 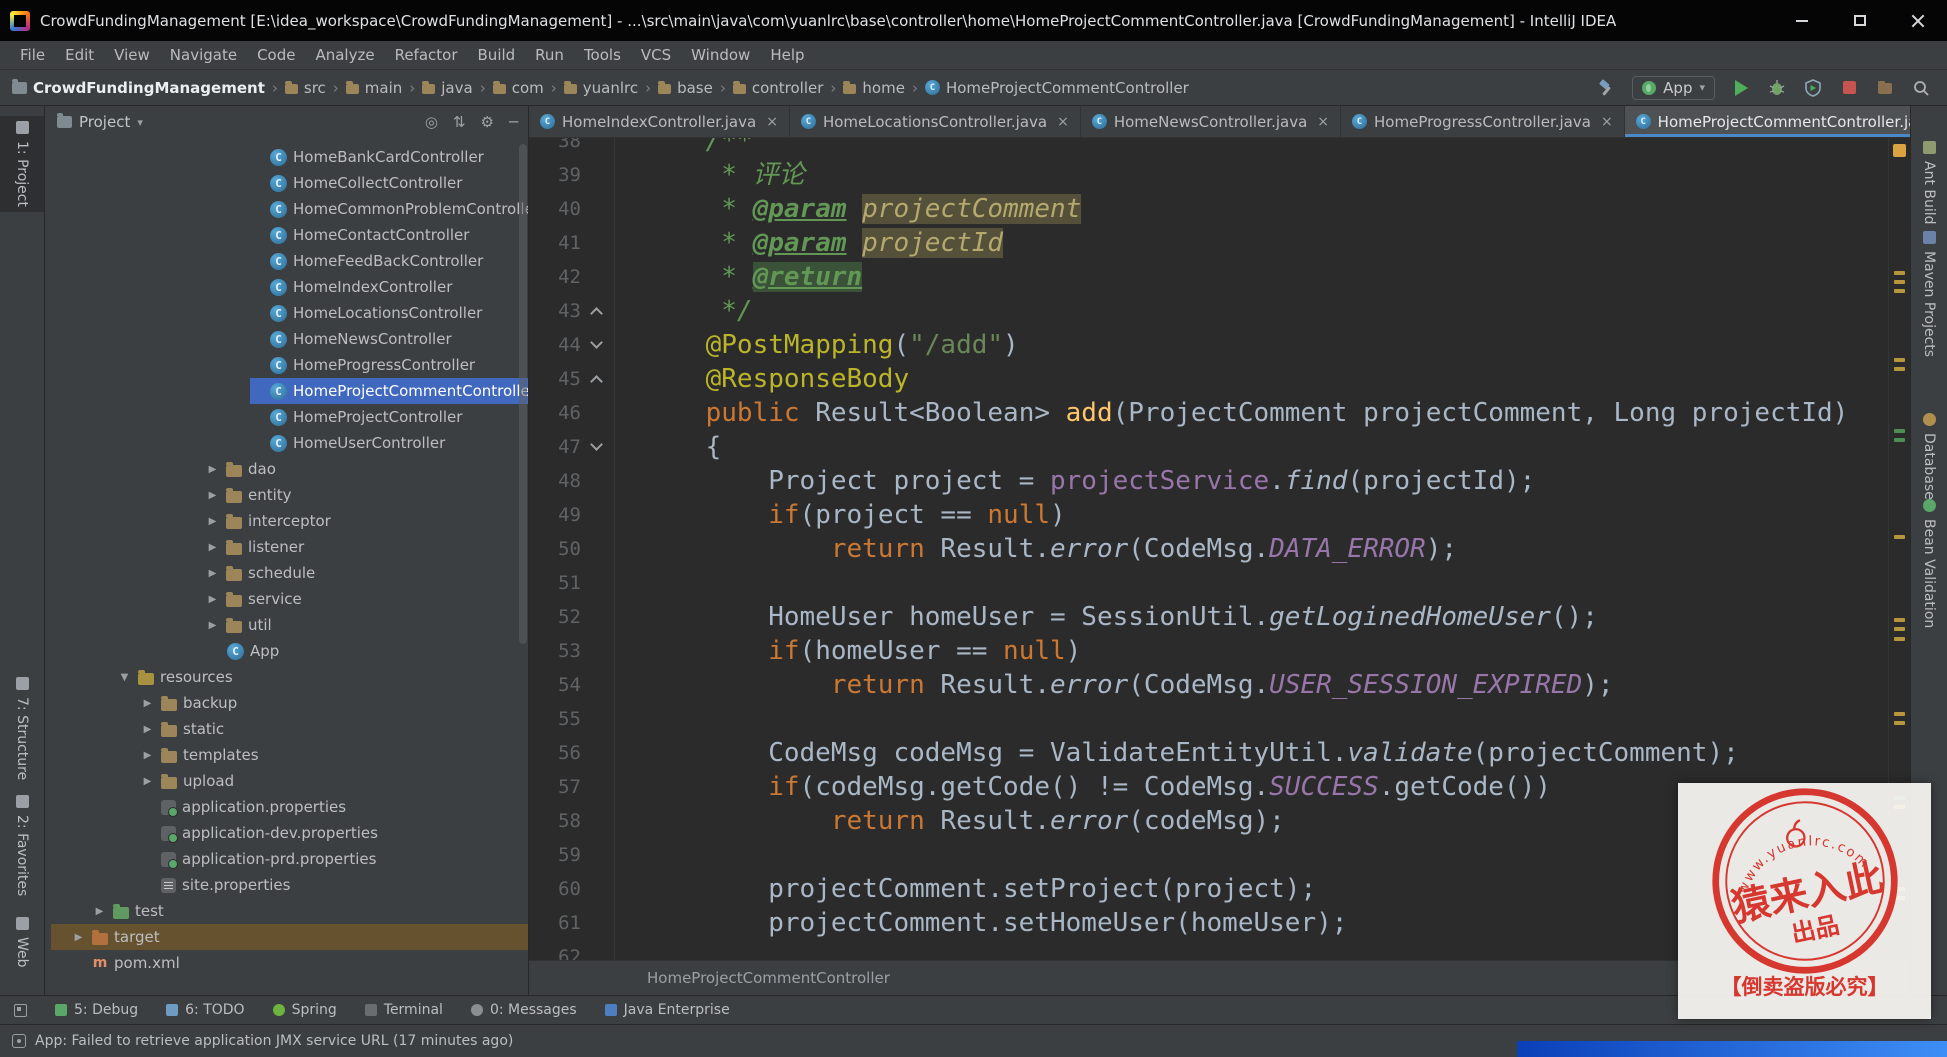 I want to click on project-structure-button, so click(x=1885, y=88).